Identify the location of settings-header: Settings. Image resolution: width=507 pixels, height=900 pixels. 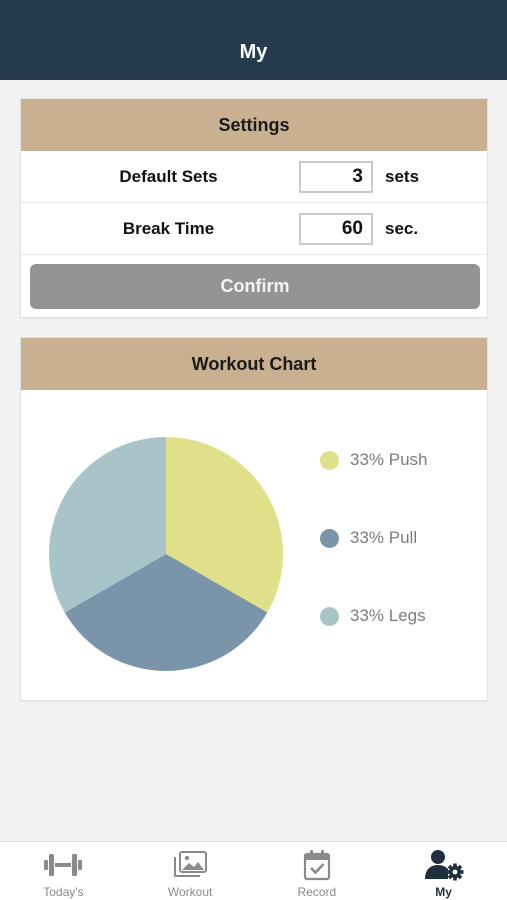
(254, 125).